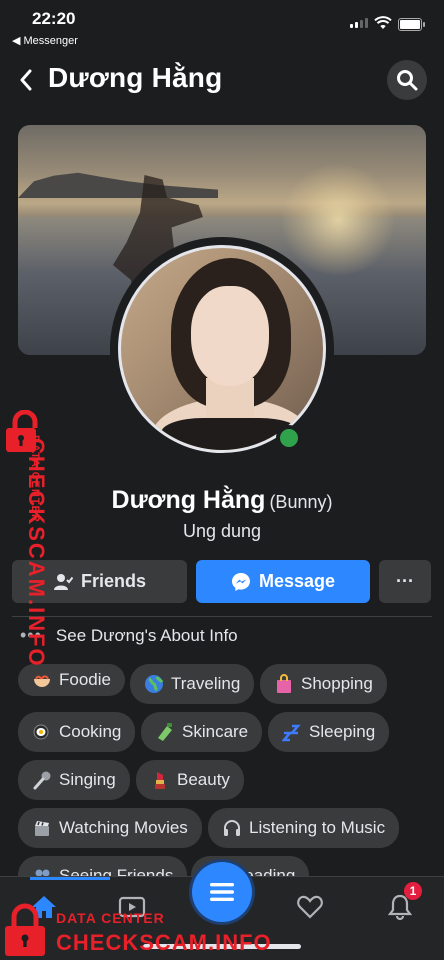  Describe the element at coordinates (411, 24) in the screenshot. I see `battery-icon` at that location.